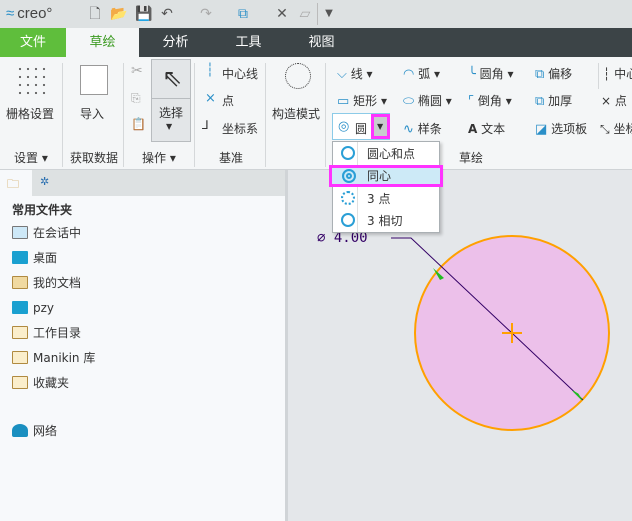 The image size is (632, 521). What do you see at coordinates (305, 14) in the screenshot?
I see `windows-icon: ▱` at bounding box center [305, 14].